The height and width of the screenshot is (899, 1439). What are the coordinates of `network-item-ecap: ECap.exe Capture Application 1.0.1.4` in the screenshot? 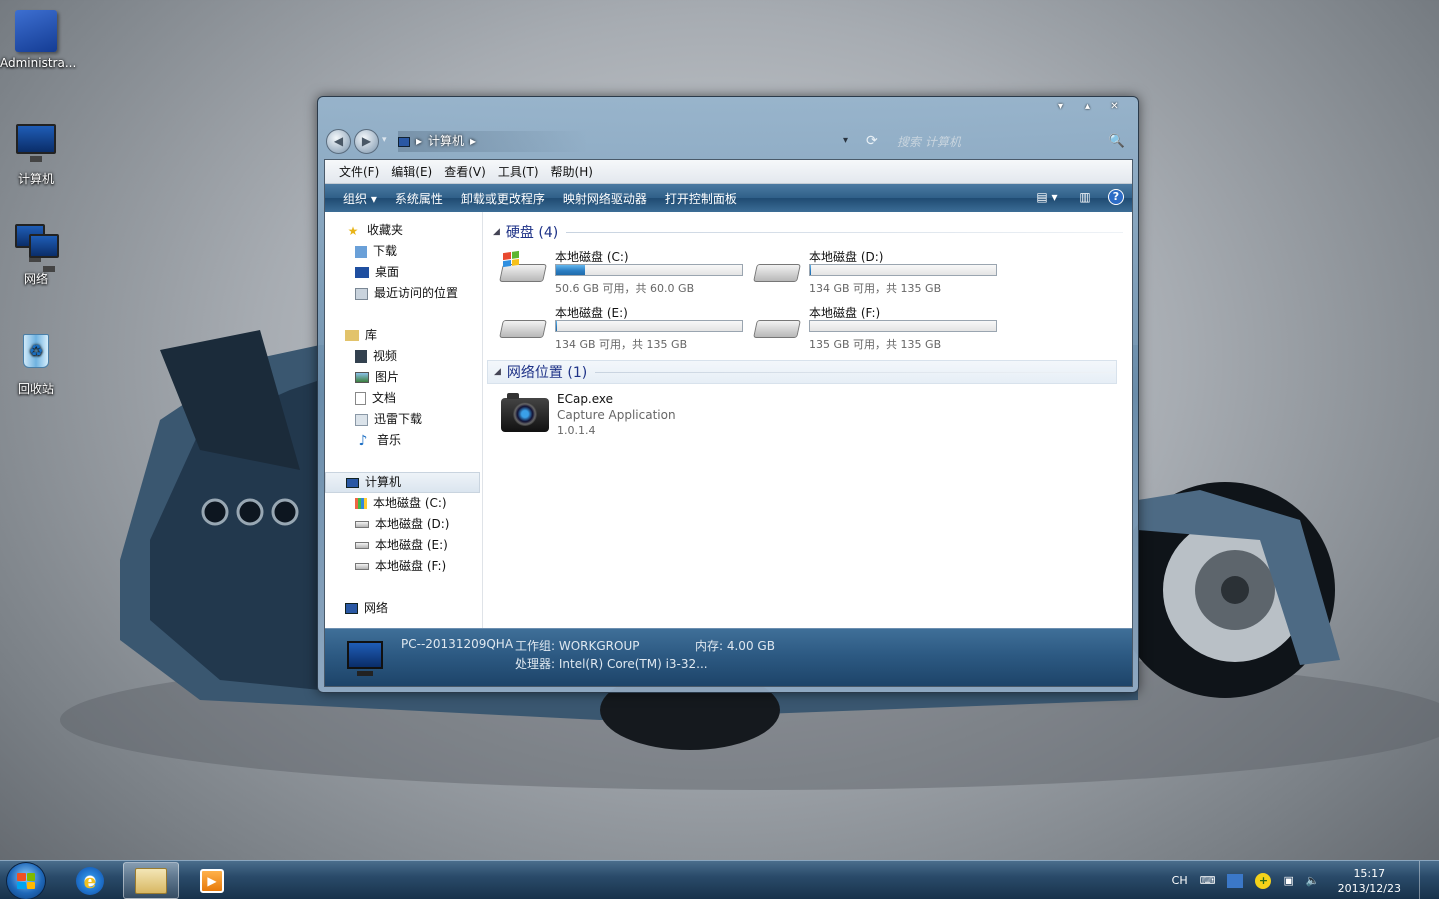 It's located at (651, 416).